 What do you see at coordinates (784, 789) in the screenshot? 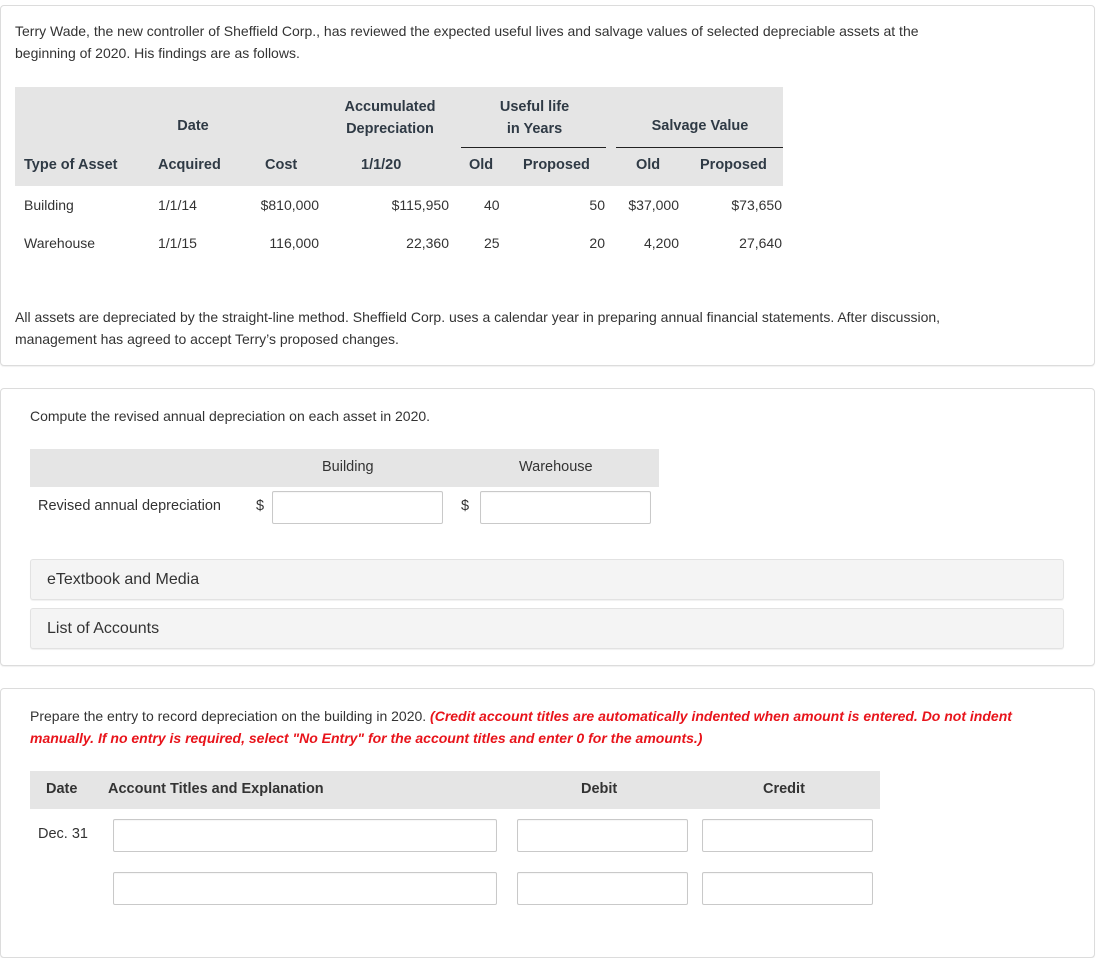
I see `col-credit: Credit` at bounding box center [784, 789].